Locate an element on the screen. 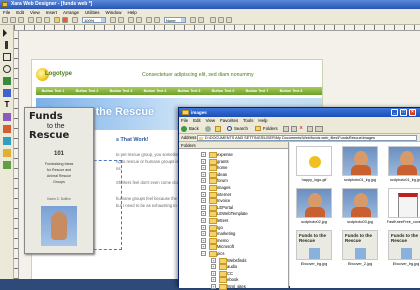 The width and height of the screenshot is (420, 290). menu-arrange: Arrange is located at coordinates (71, 12).